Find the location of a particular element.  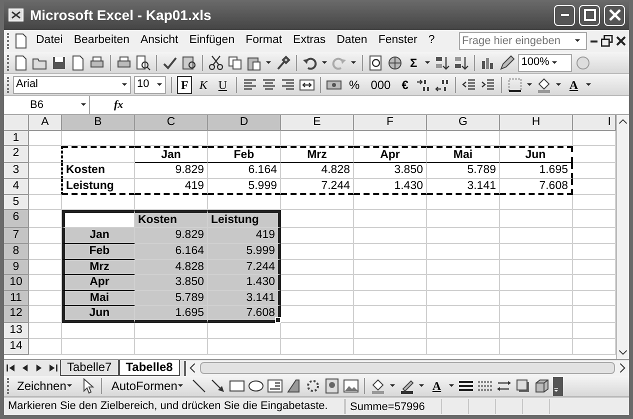

menu-item: Ansicht is located at coordinates (159, 41).